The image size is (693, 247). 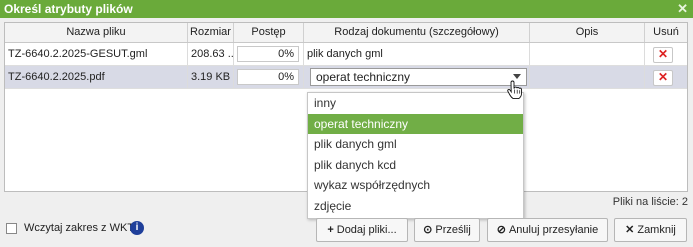 I want to click on column-header-progress: Postęp, so click(x=269, y=32).